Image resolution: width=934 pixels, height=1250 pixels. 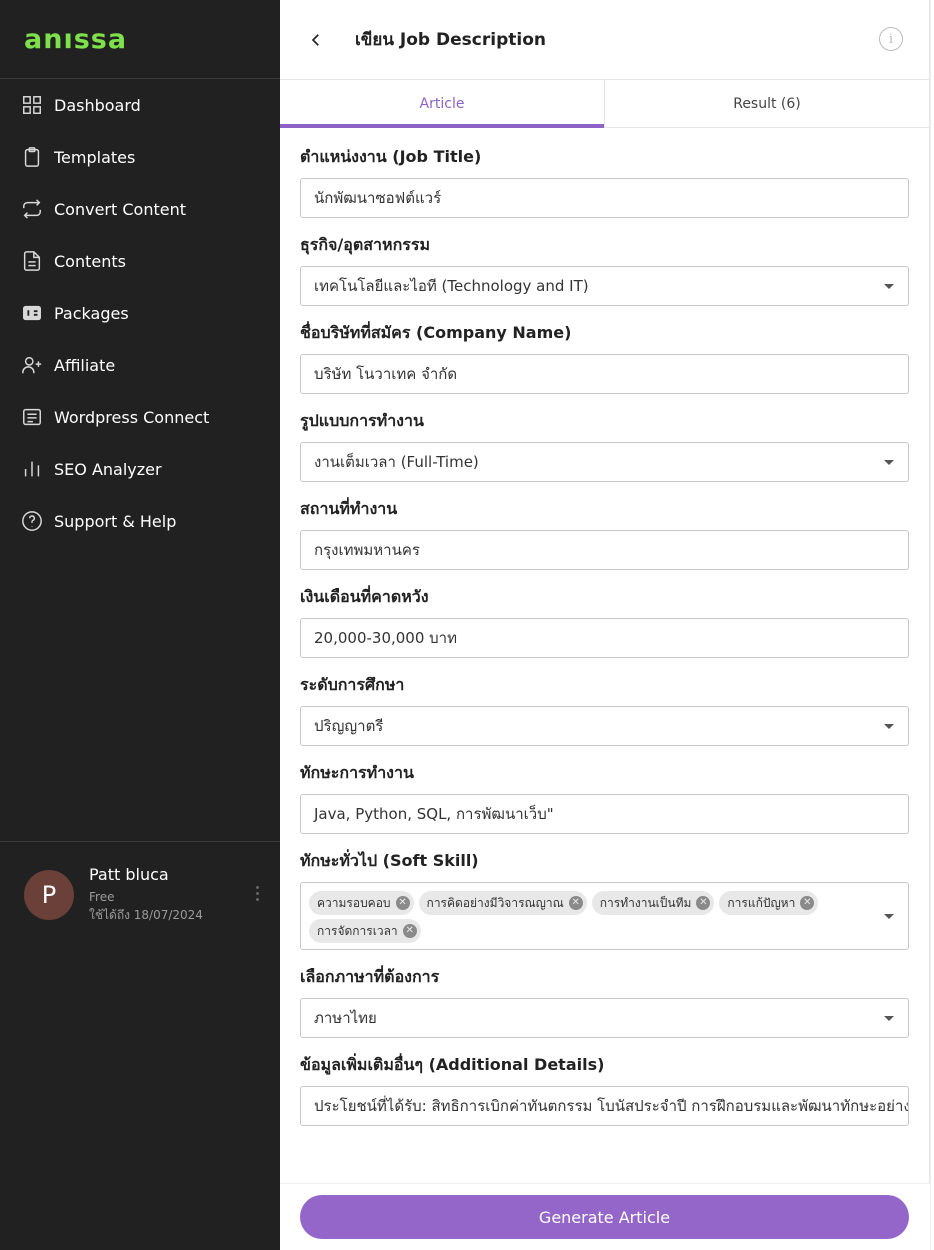 I want to click on company-name-input: บริษัท โนวาเทค จำกัด, so click(x=604, y=374).